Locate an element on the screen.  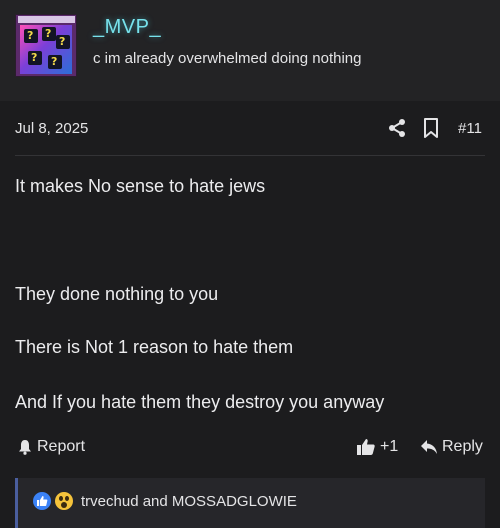
avatar-card-art: ? ? ? ? ? is located at coordinates (46, 49).